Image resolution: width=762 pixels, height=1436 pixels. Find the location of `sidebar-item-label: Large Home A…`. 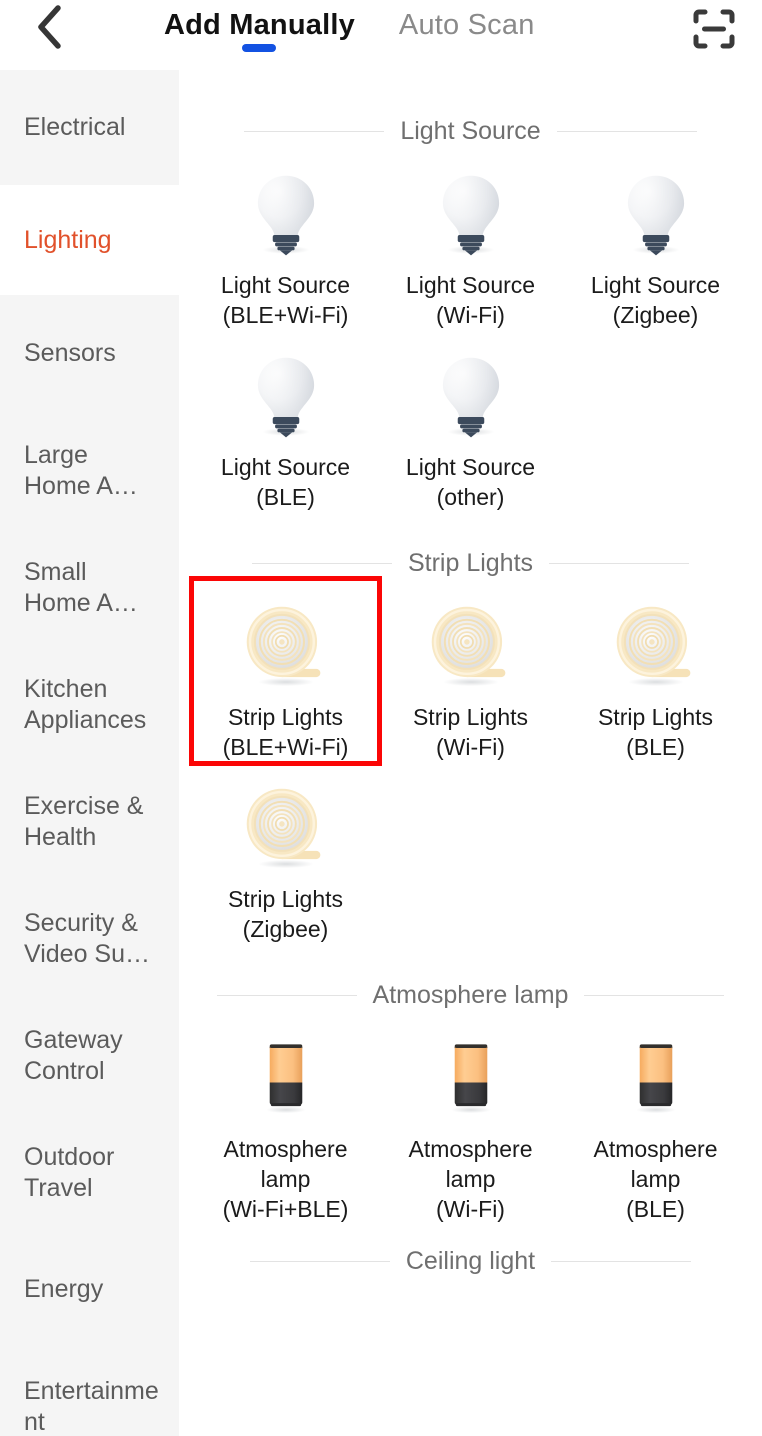

sidebar-item-label: Large Home A… is located at coordinates (81, 470).